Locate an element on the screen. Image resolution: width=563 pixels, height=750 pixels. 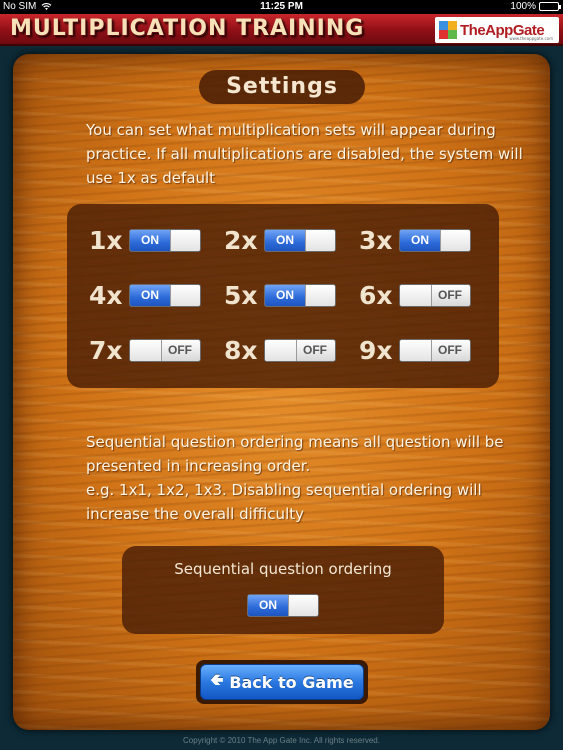
app-title: MULTIPLICATION TRAINING is located at coordinates (187, 28).